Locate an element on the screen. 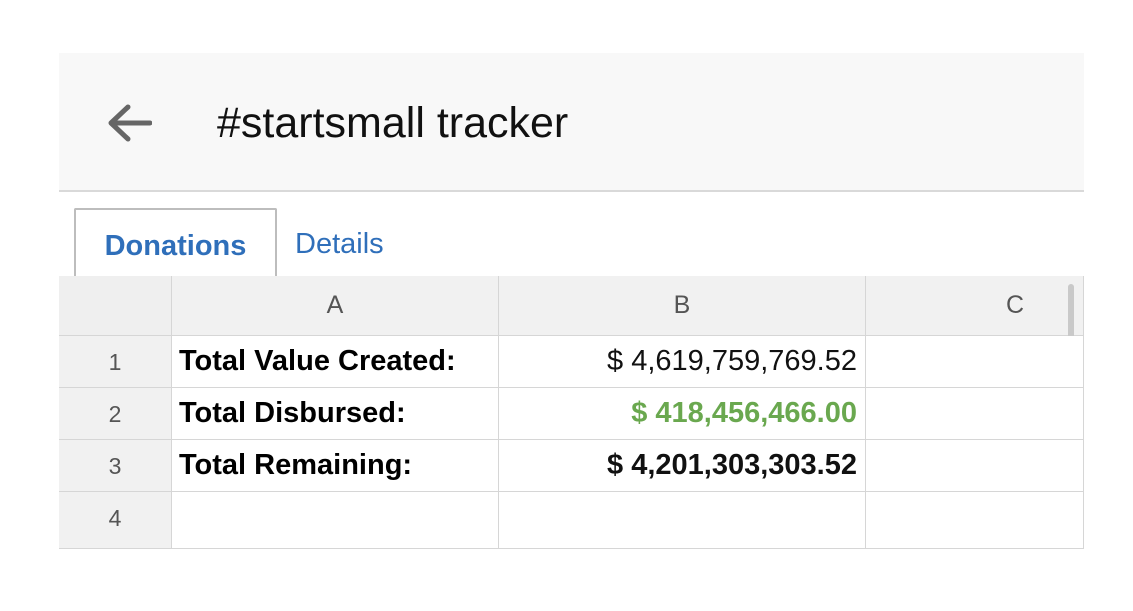 This screenshot has height=611, width=1133. row-header-2: 2 is located at coordinates (115, 414).